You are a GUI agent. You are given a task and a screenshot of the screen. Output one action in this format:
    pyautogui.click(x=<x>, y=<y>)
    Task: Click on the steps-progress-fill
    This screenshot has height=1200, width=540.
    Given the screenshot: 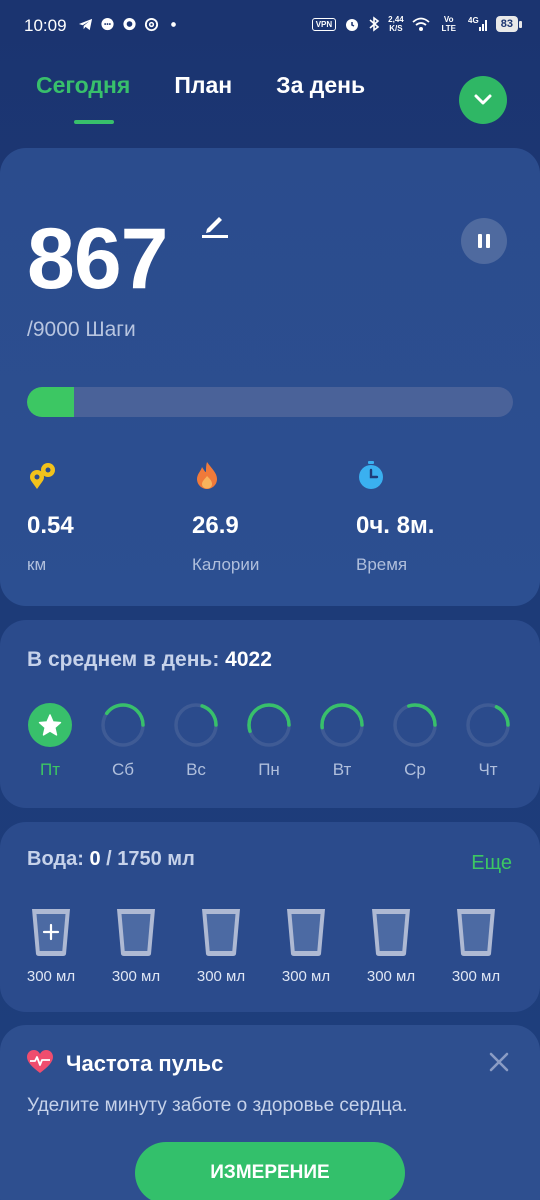 What is the action you would take?
    pyautogui.click(x=50, y=402)
    